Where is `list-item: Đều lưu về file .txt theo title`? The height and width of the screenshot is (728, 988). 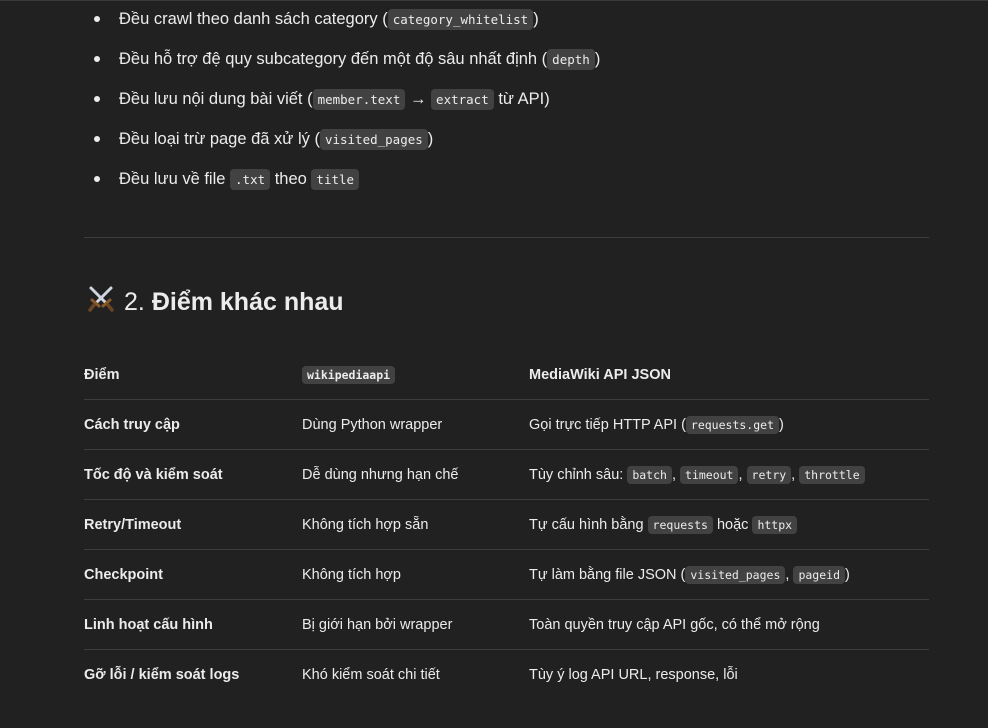
list-item: Đều lưu về file .txt theo title is located at coordinates (506, 188).